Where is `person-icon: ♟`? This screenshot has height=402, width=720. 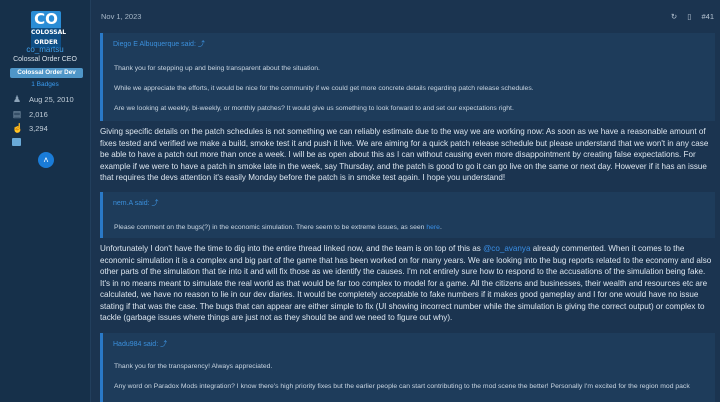
person-icon: ♟ is located at coordinates (17, 99).